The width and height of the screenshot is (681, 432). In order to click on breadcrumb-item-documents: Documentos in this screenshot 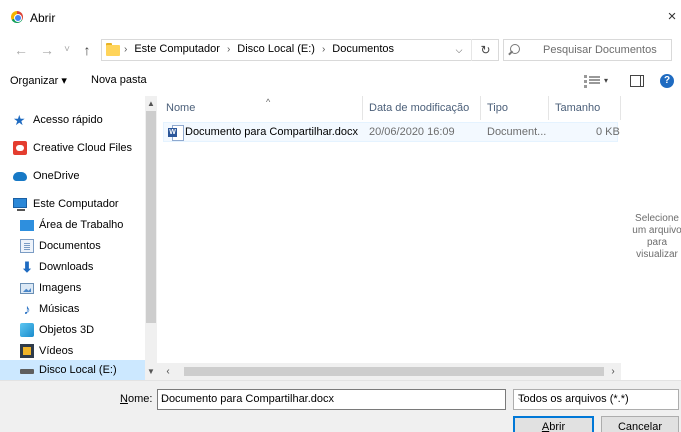, I will do `click(363, 49)`.